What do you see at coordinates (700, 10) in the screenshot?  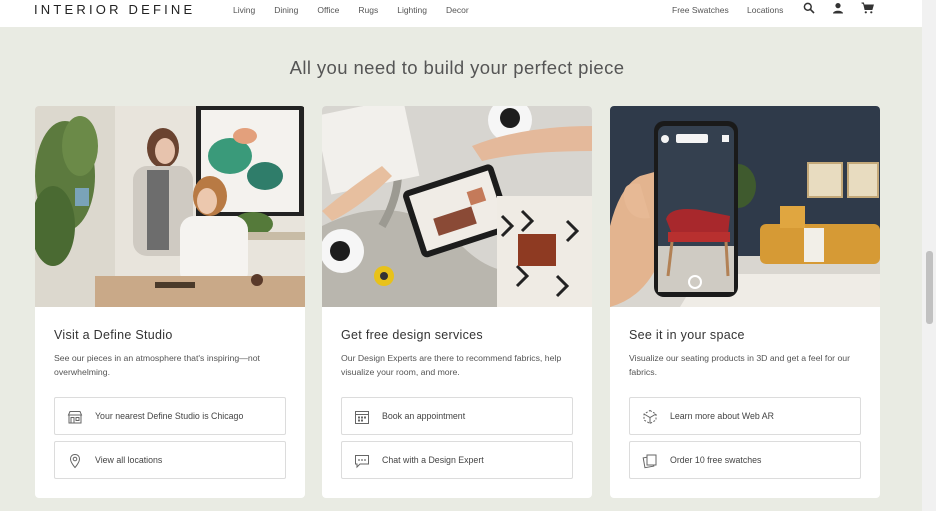 I see `free-swatches-link: Free Swatches` at bounding box center [700, 10].